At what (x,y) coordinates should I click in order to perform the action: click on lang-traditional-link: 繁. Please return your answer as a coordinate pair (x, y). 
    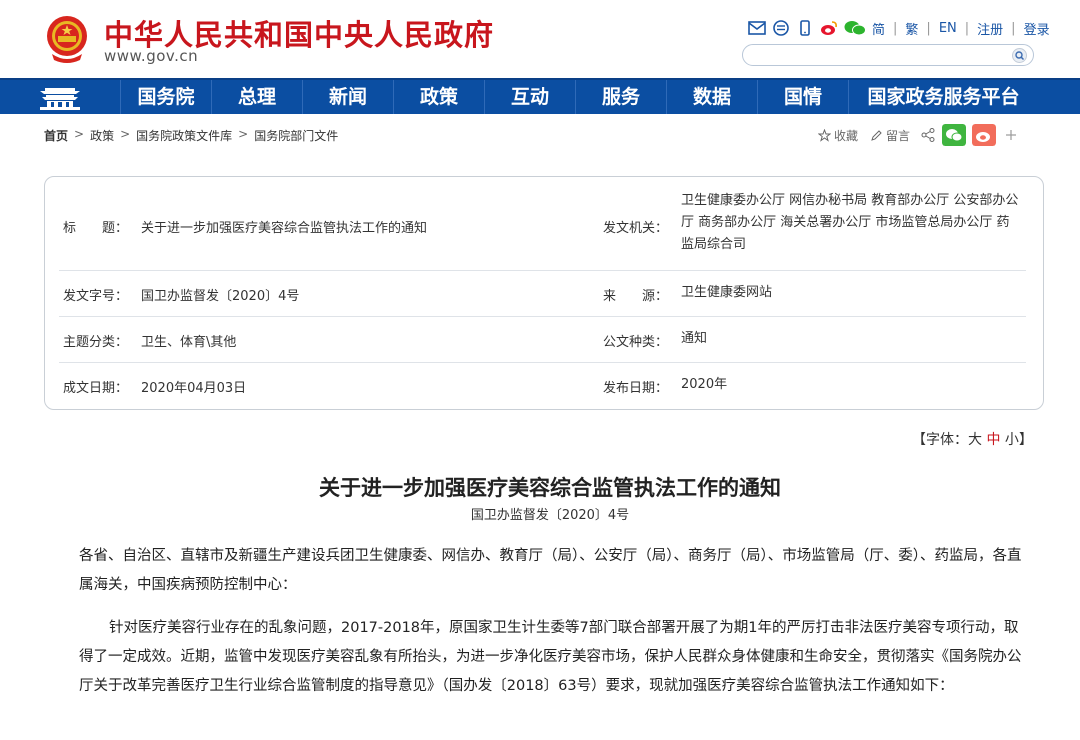
    Looking at the image, I should click on (911, 28).